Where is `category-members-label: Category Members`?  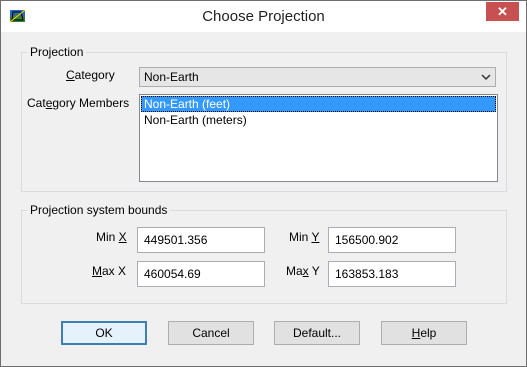 category-members-label: Category Members is located at coordinates (78, 103).